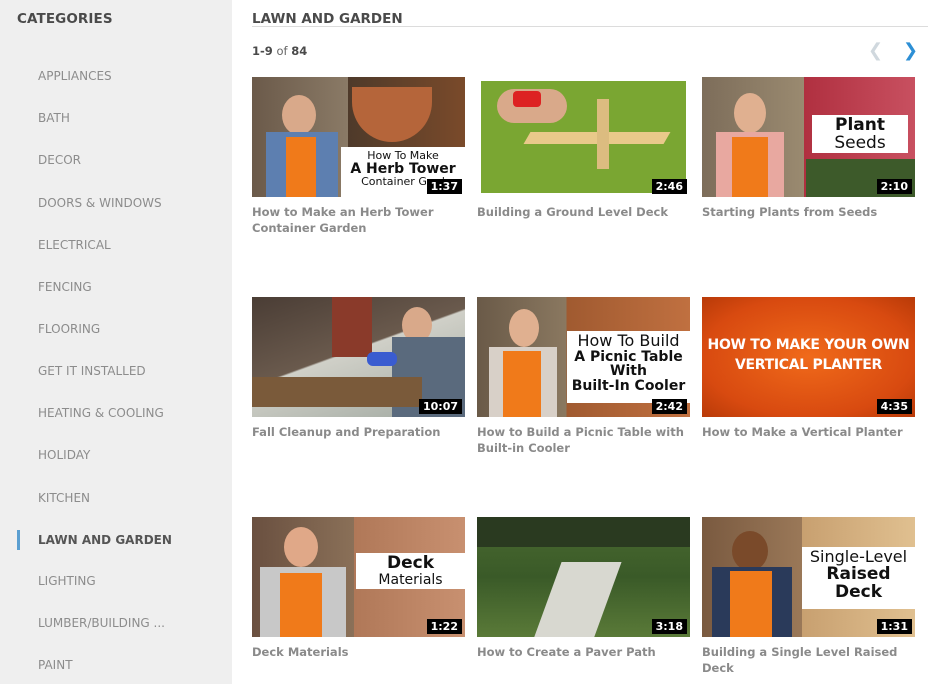 This screenshot has width=943, height=684. I want to click on chevron-right-icon: ❯, so click(910, 51).